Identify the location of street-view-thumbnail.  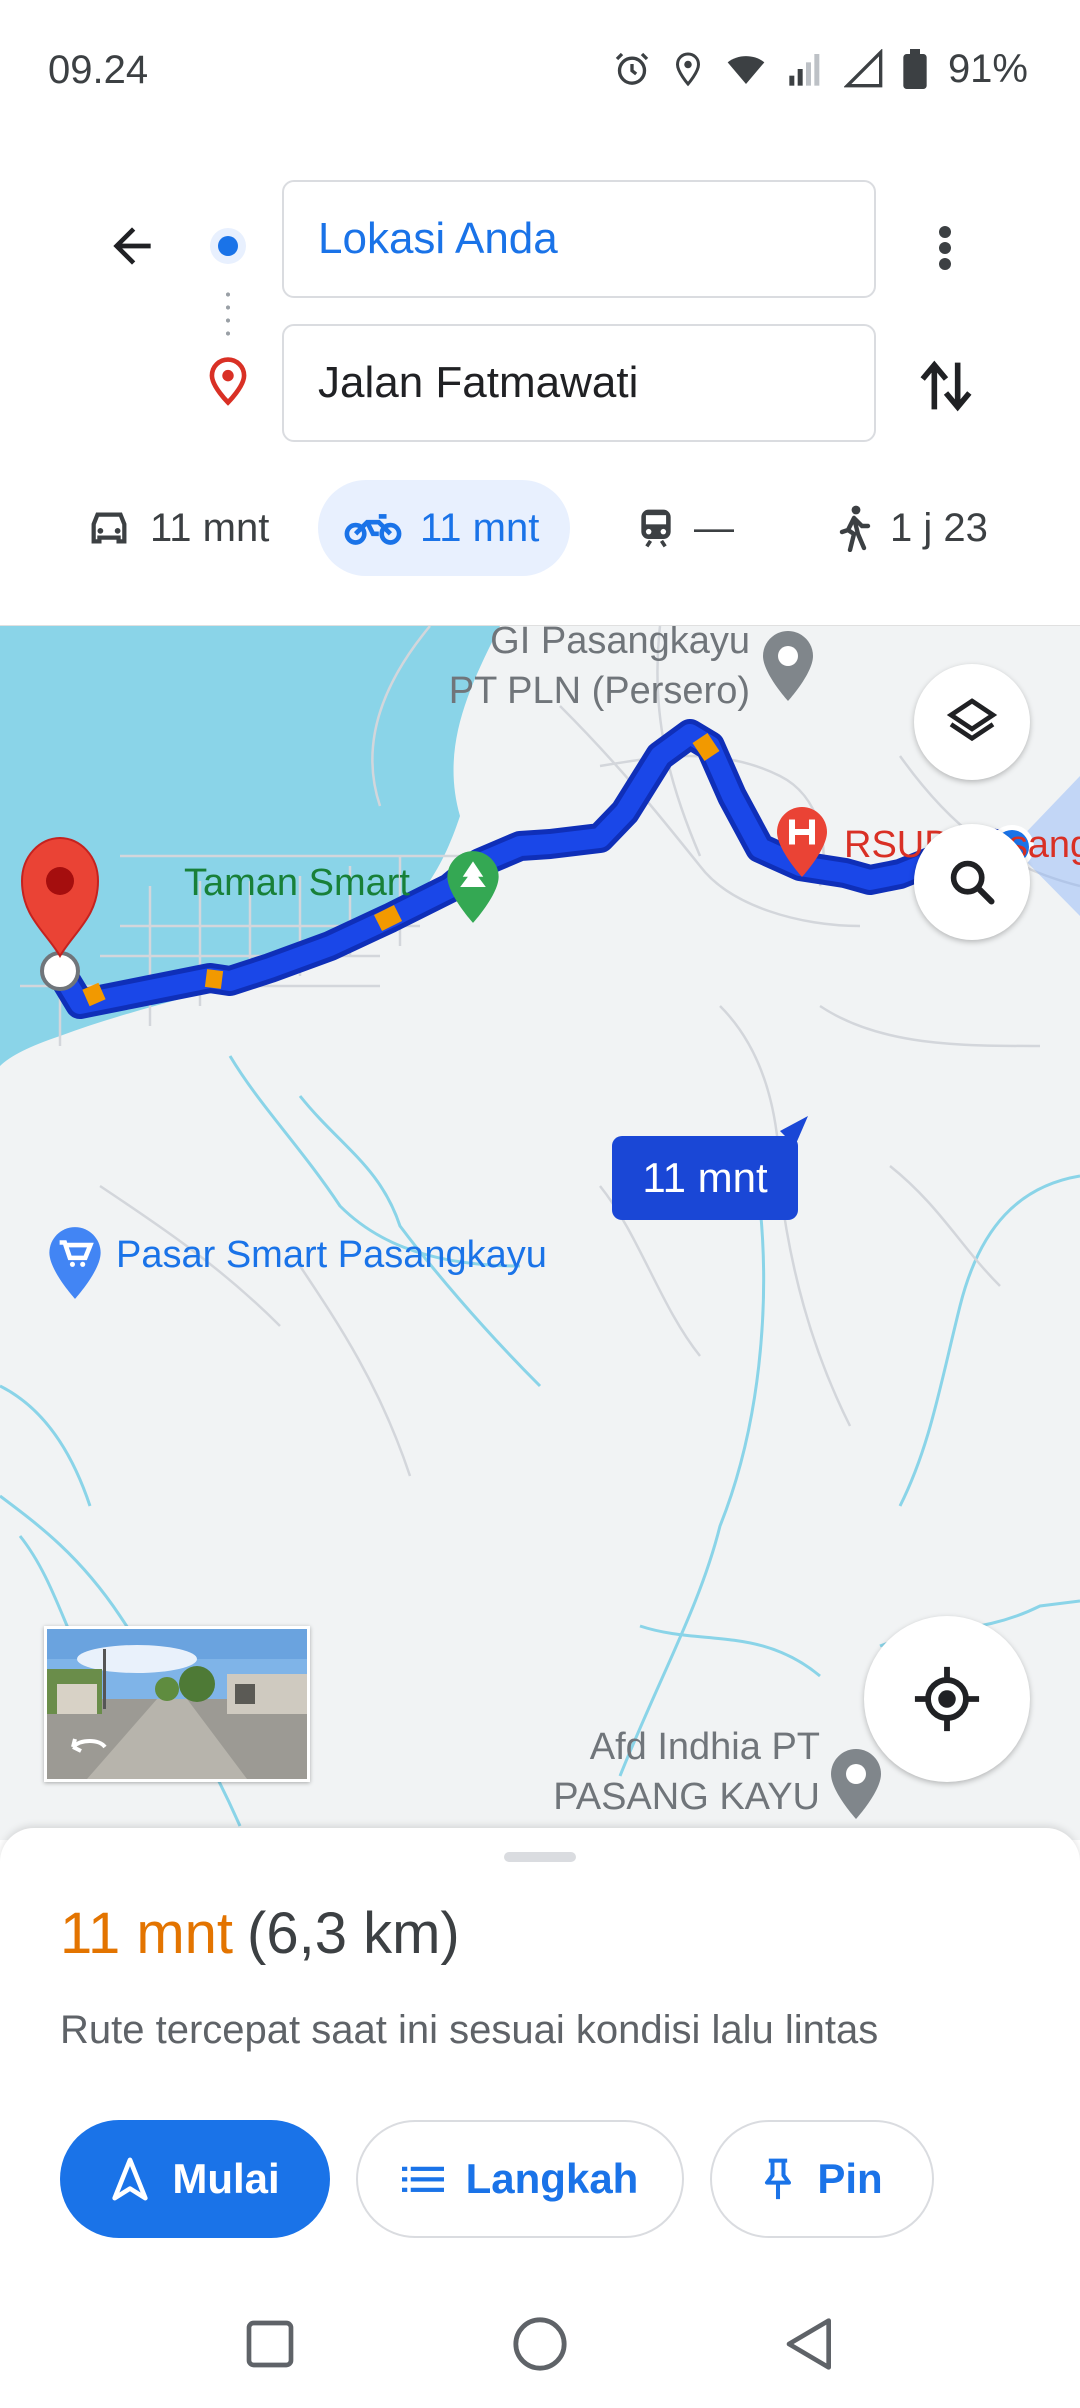
(177, 1704).